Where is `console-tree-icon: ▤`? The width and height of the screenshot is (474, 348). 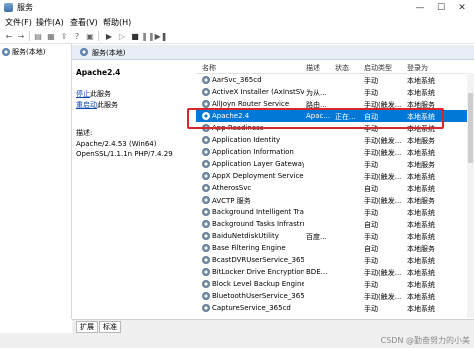
console-tree-icon: ▤ is located at coordinates (38, 36).